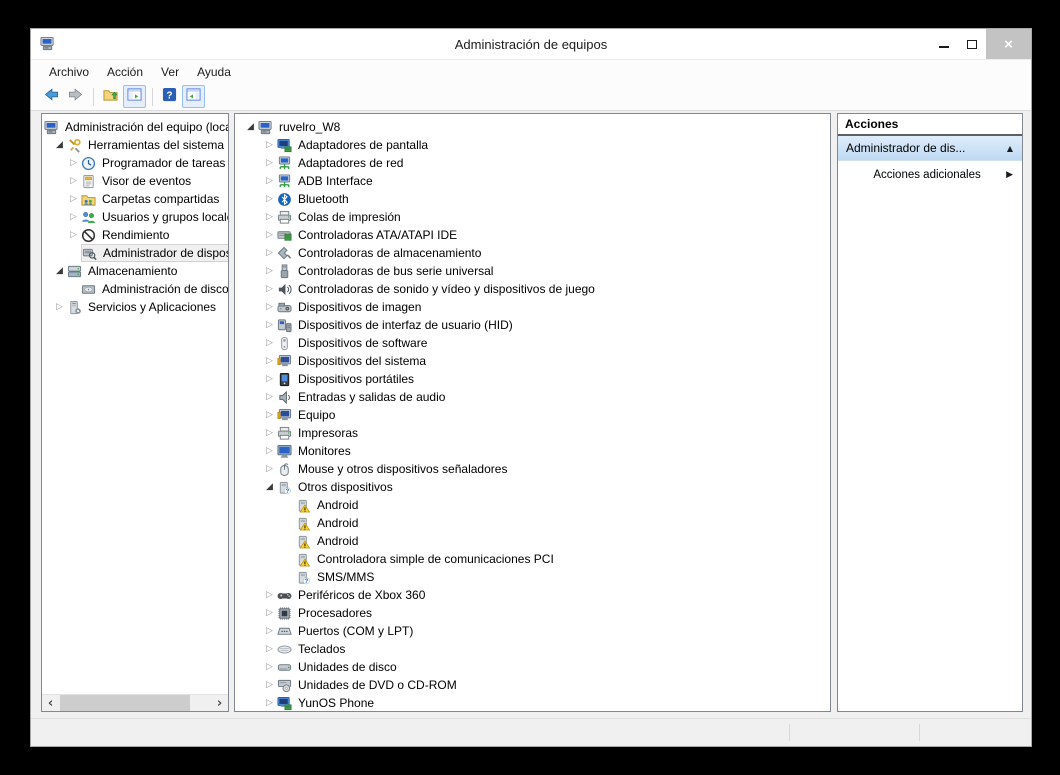 Image resolution: width=1060 pixels, height=775 pixels. Describe the element at coordinates (532, 433) in the screenshot. I see `tree-item: ▷ Impresoras` at that location.